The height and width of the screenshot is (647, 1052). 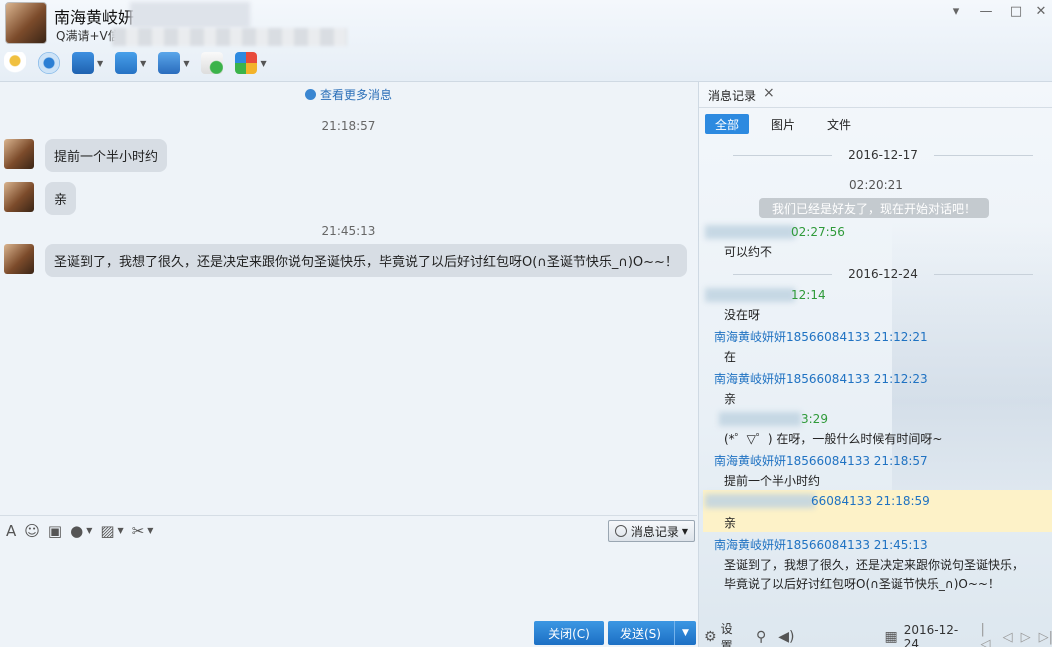 I want to click on history-message-header: 12:14, so click(x=808, y=295).